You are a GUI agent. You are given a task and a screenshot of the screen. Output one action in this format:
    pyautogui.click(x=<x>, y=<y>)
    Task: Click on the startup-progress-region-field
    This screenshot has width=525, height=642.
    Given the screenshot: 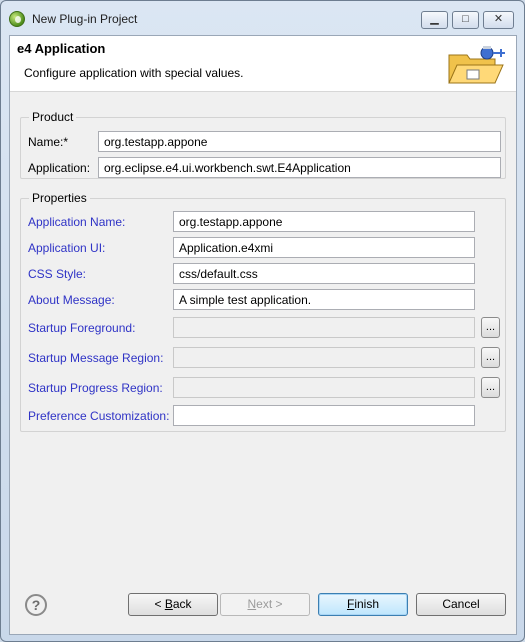 What is the action you would take?
    pyautogui.click(x=324, y=387)
    